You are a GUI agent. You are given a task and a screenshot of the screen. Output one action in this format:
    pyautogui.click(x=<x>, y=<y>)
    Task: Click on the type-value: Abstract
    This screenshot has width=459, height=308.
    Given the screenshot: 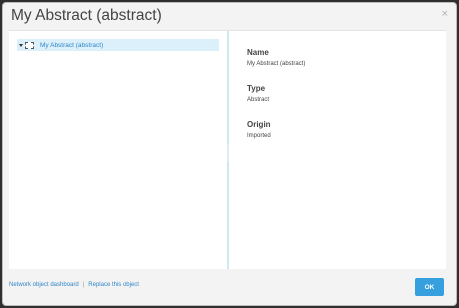 What is the action you would take?
    pyautogui.click(x=258, y=100)
    